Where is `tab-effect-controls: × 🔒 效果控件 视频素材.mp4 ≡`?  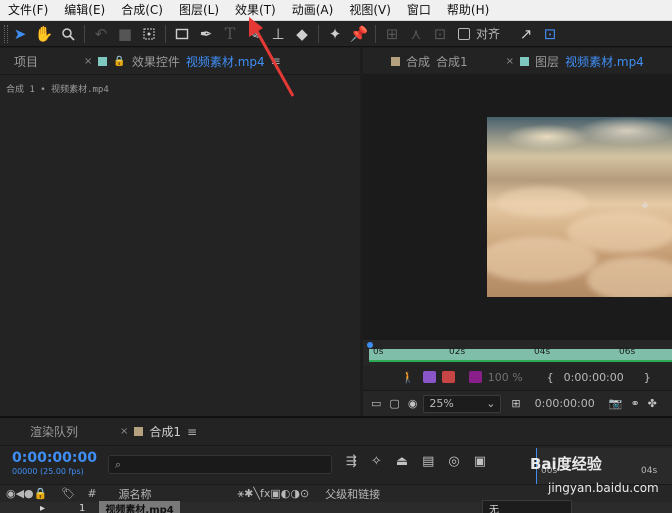
tab-effect-controls: × 🔒 效果控件 视频素材.mp4 ≡ is located at coordinates (182, 61).